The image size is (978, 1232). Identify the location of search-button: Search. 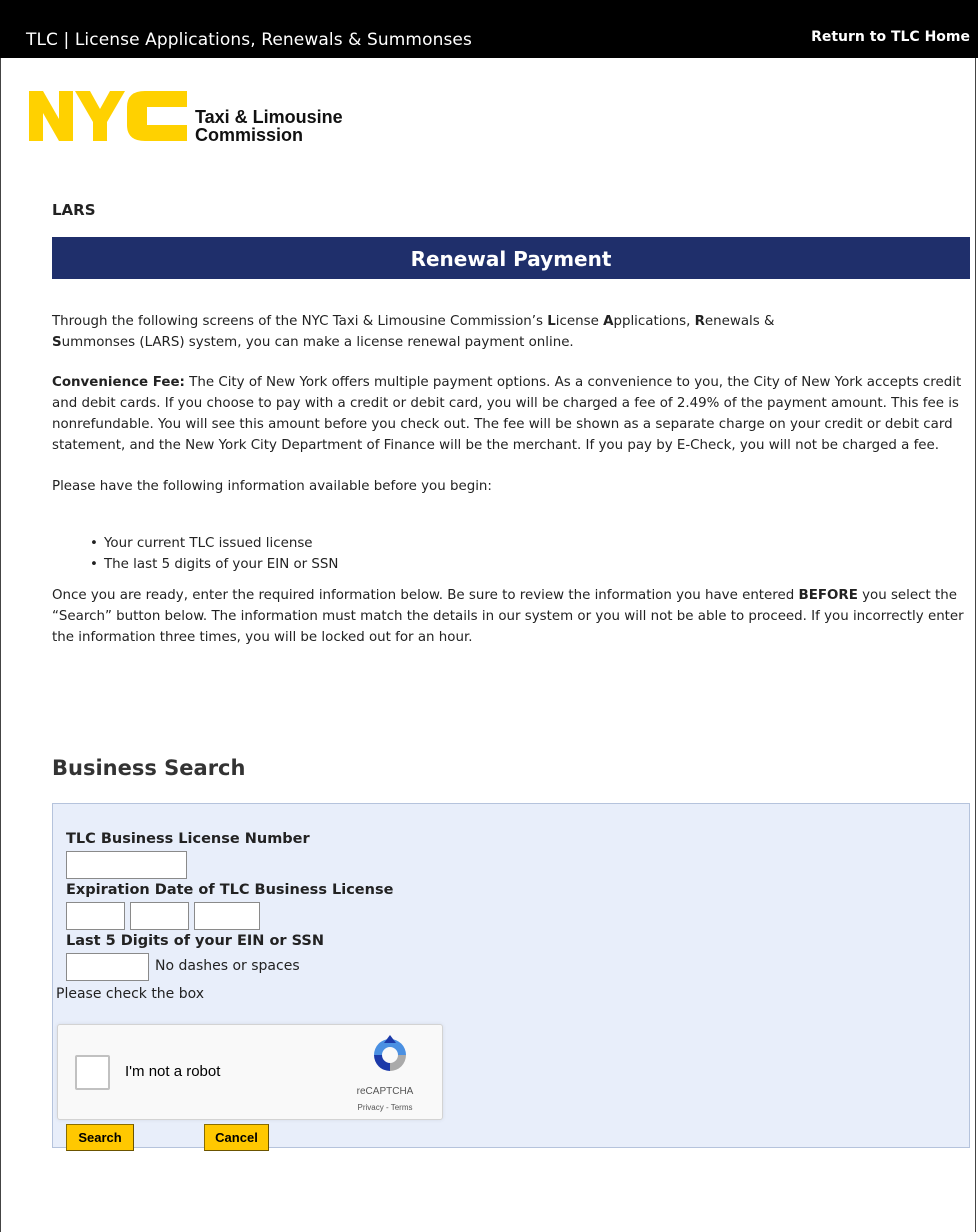
(100, 1137).